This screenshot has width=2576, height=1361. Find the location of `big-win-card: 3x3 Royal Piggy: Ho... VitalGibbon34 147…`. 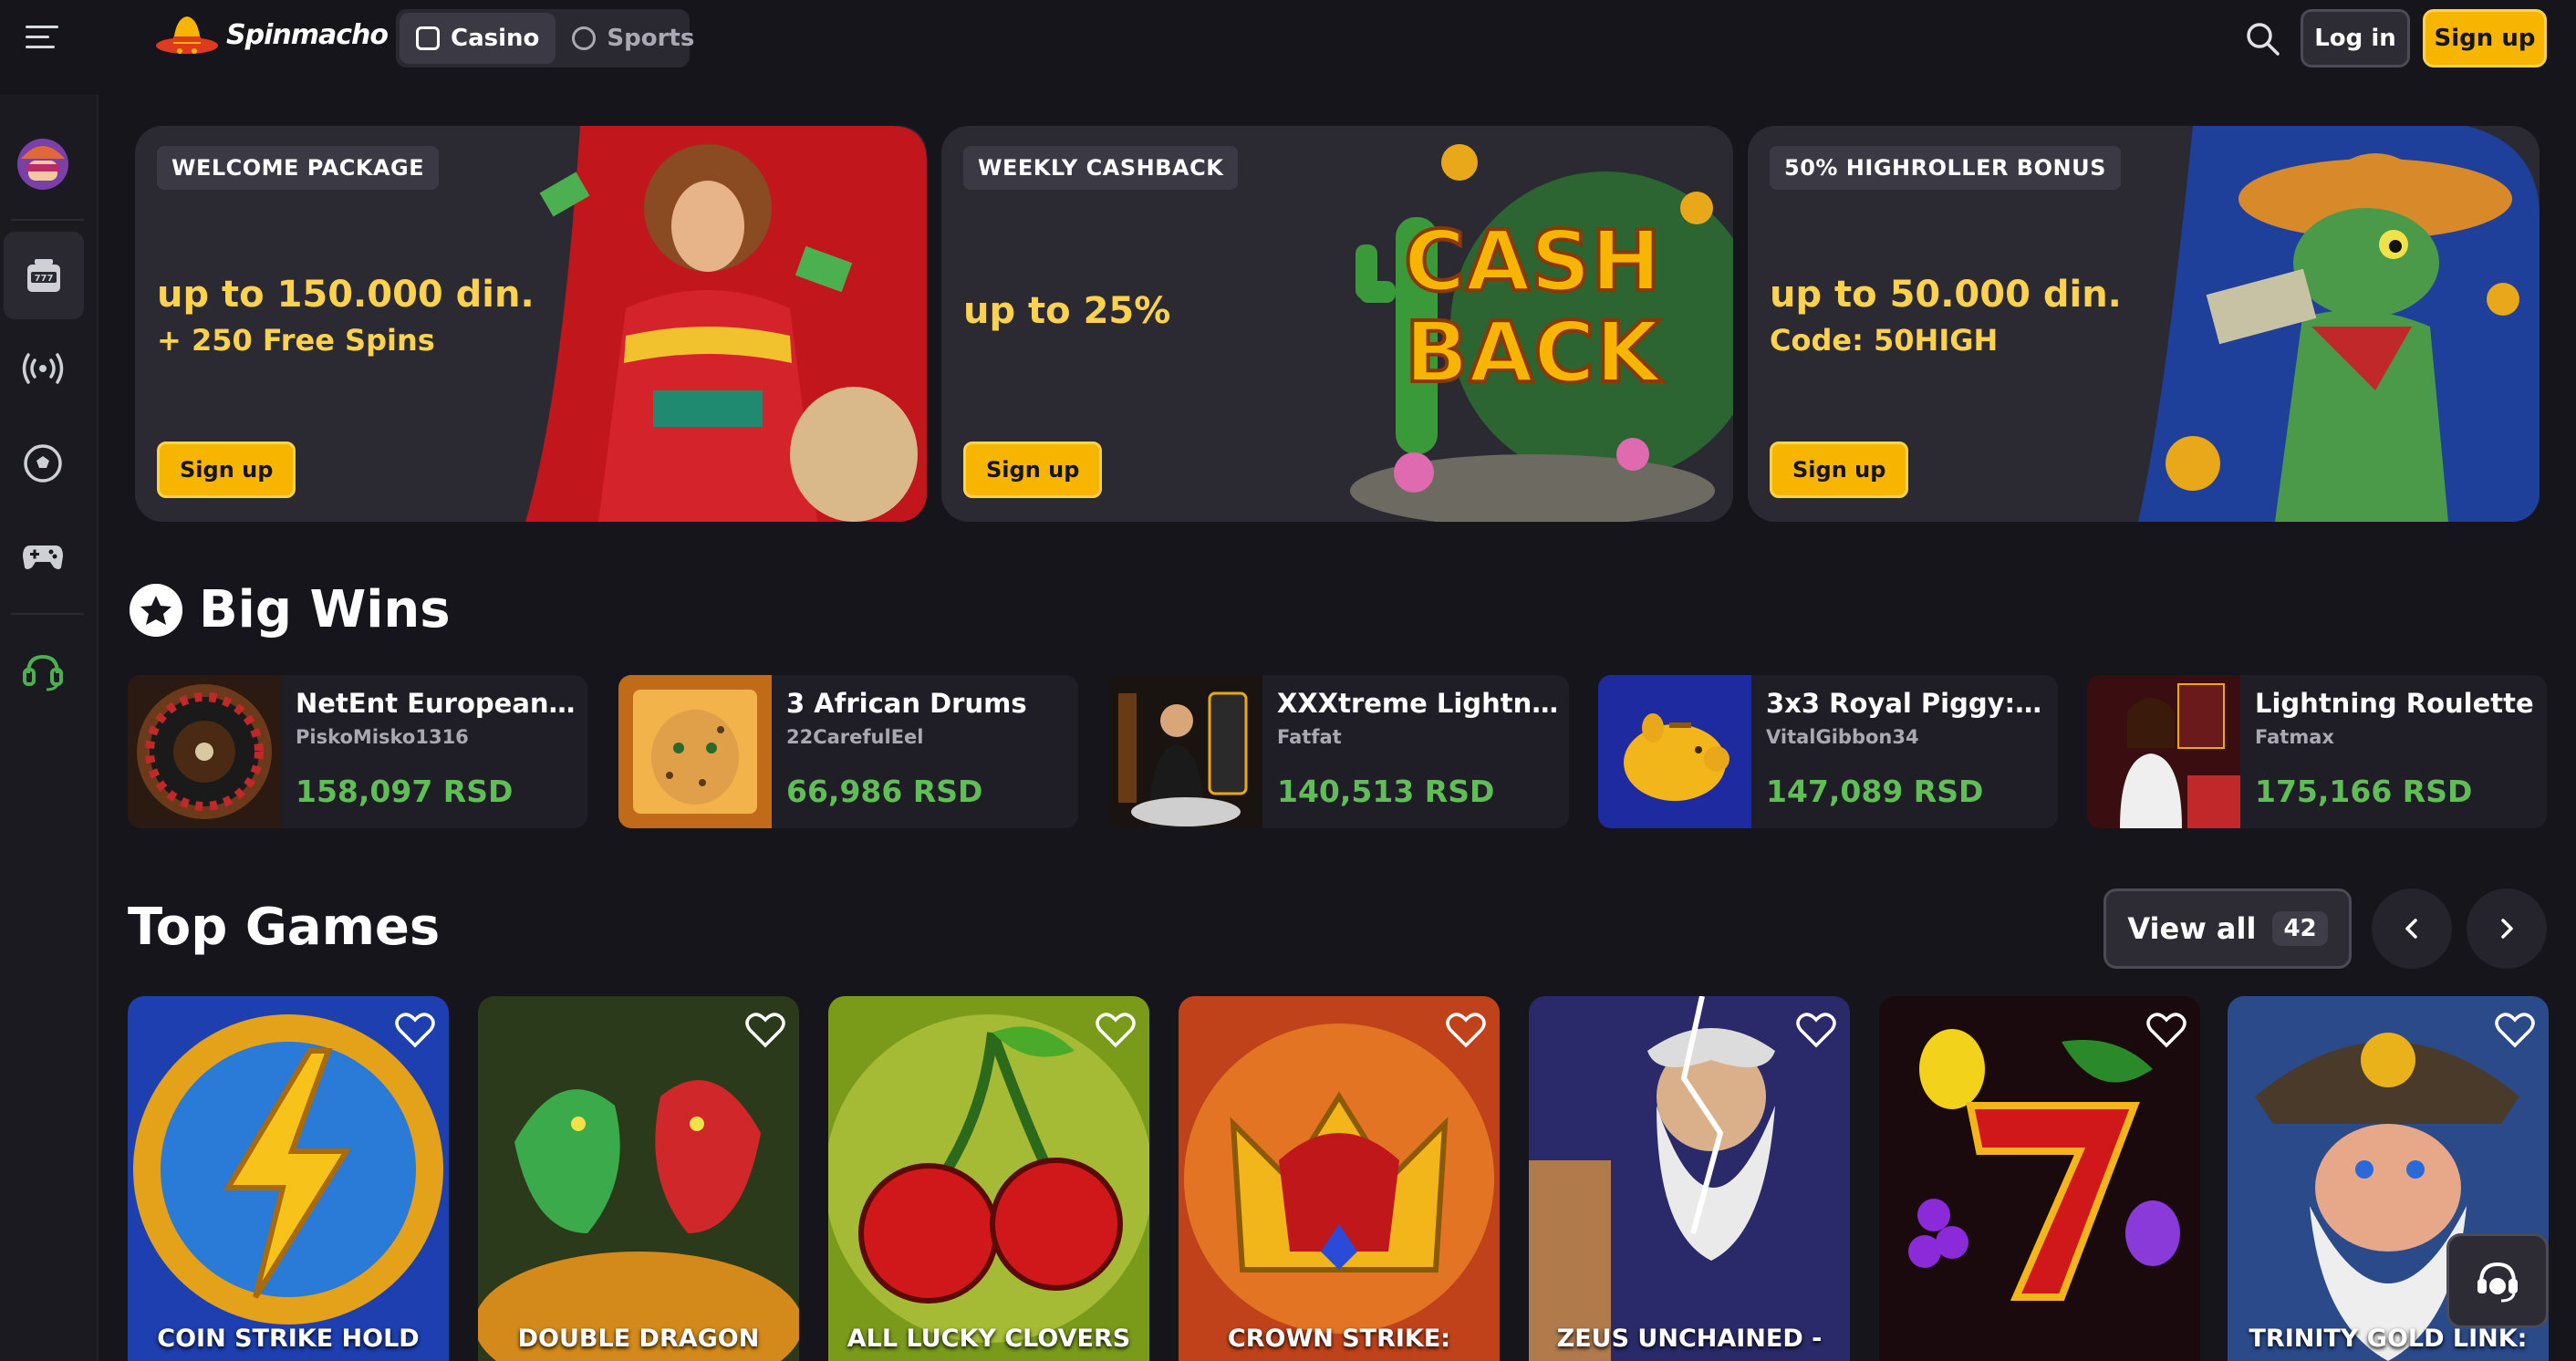

big-win-card: 3x3 Royal Piggy: Ho... VitalGibbon34 147… is located at coordinates (1828, 751).